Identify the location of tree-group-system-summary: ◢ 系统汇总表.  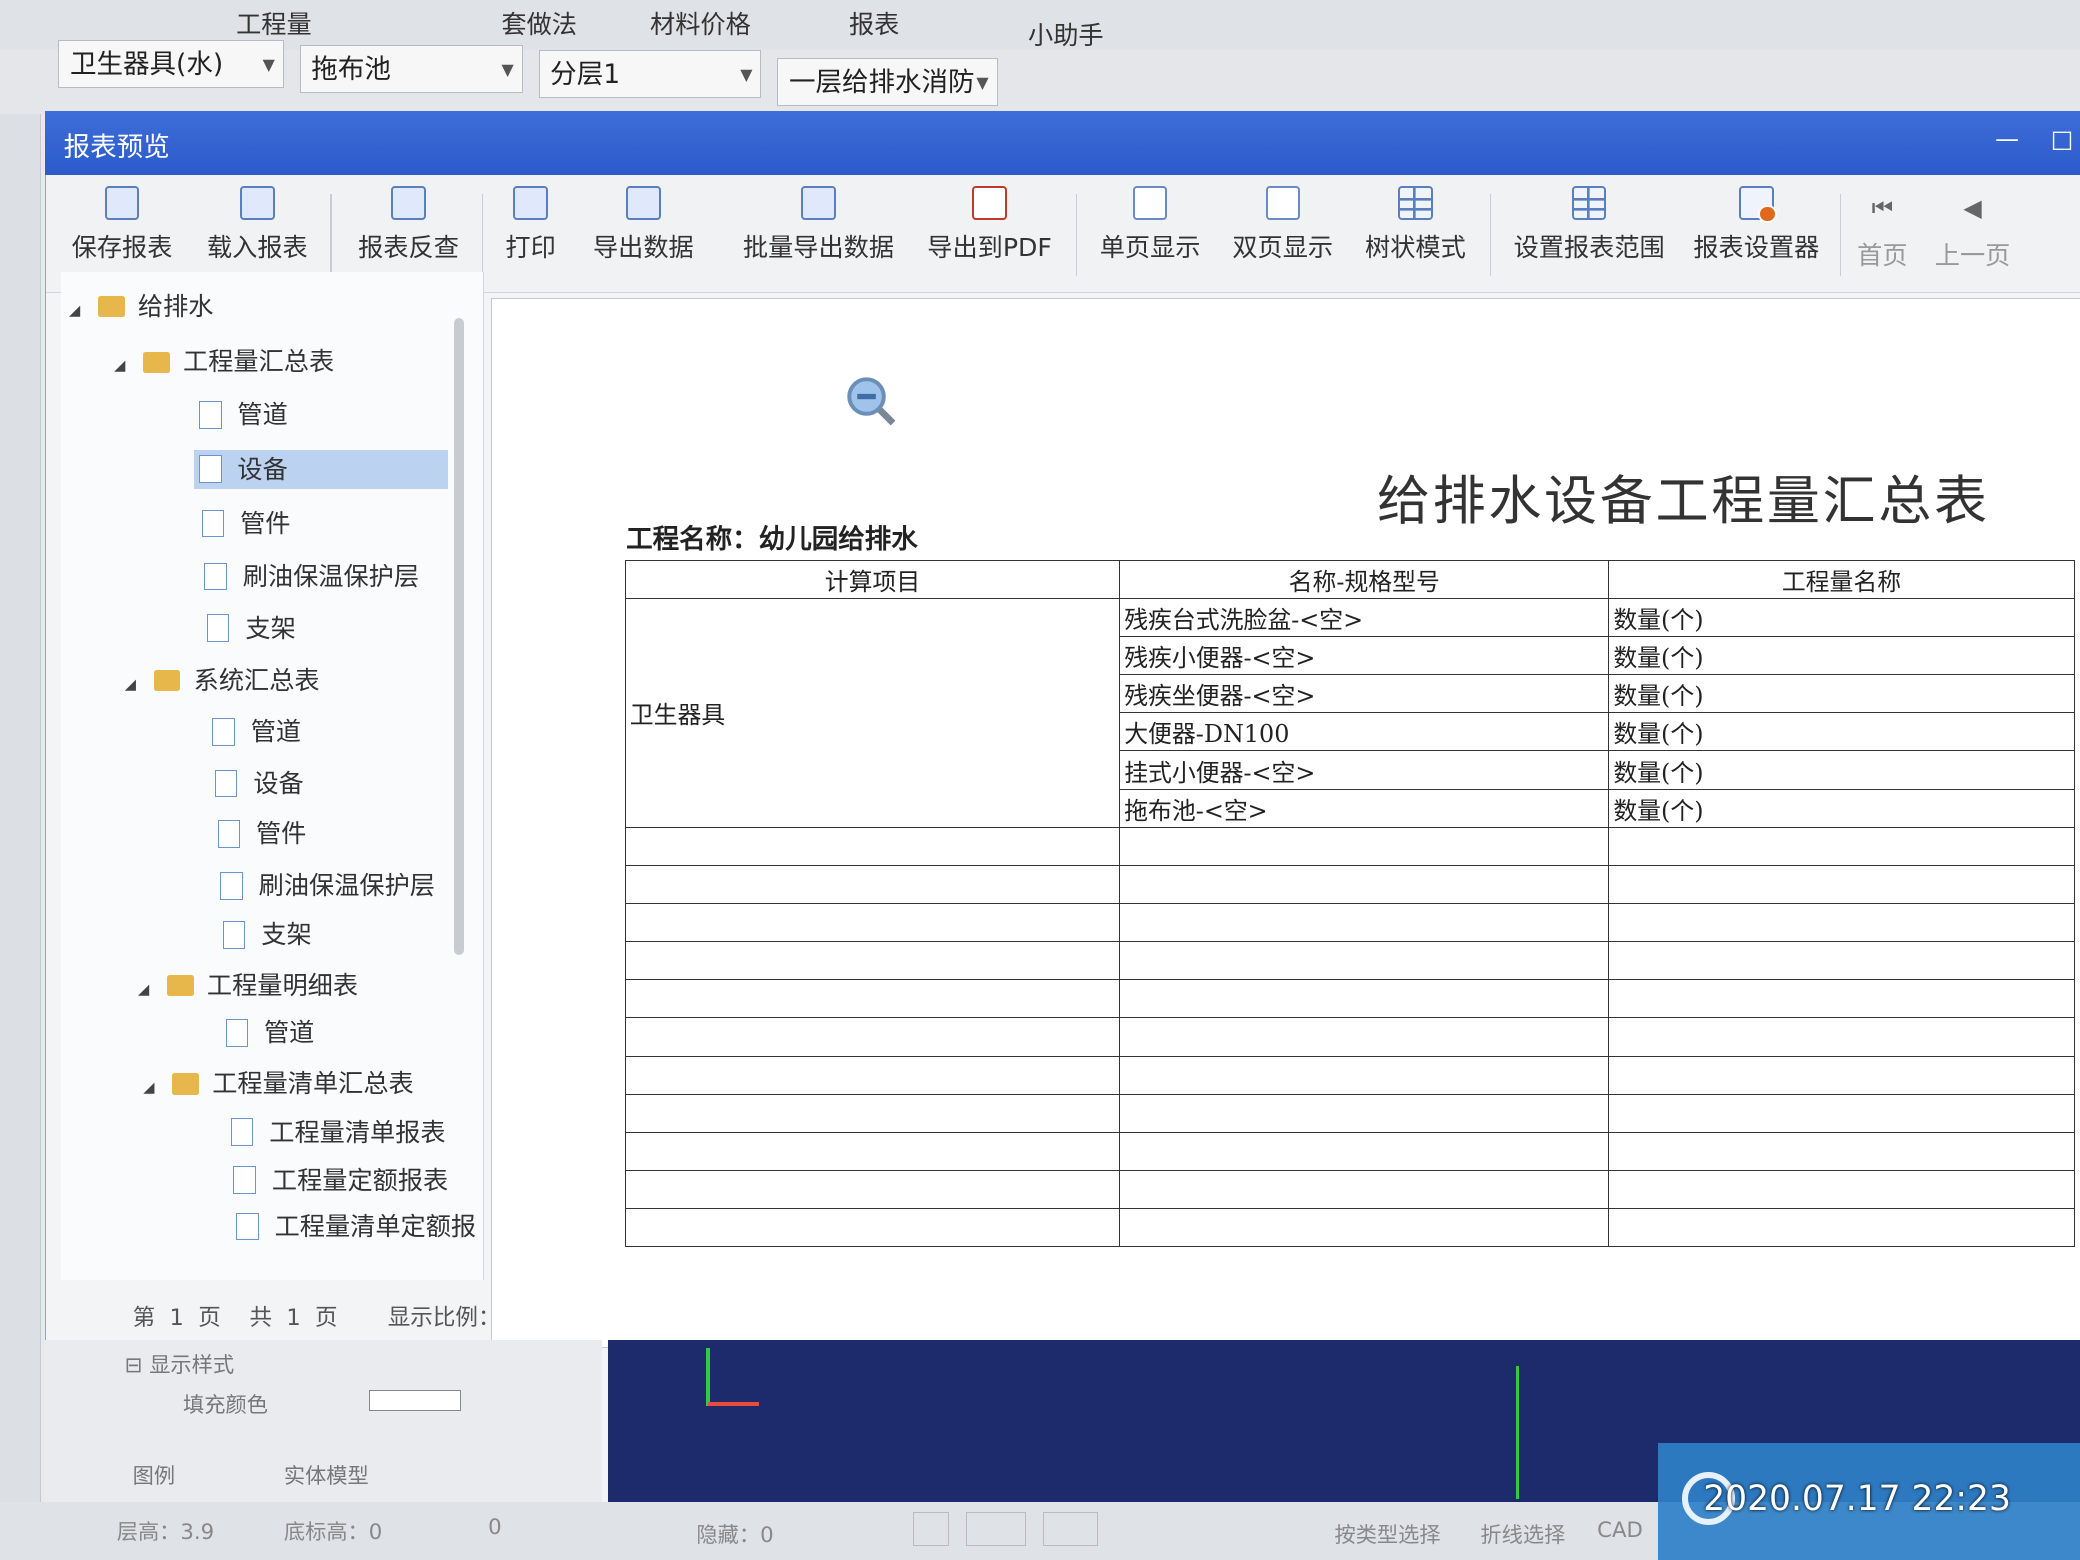
(222, 681).